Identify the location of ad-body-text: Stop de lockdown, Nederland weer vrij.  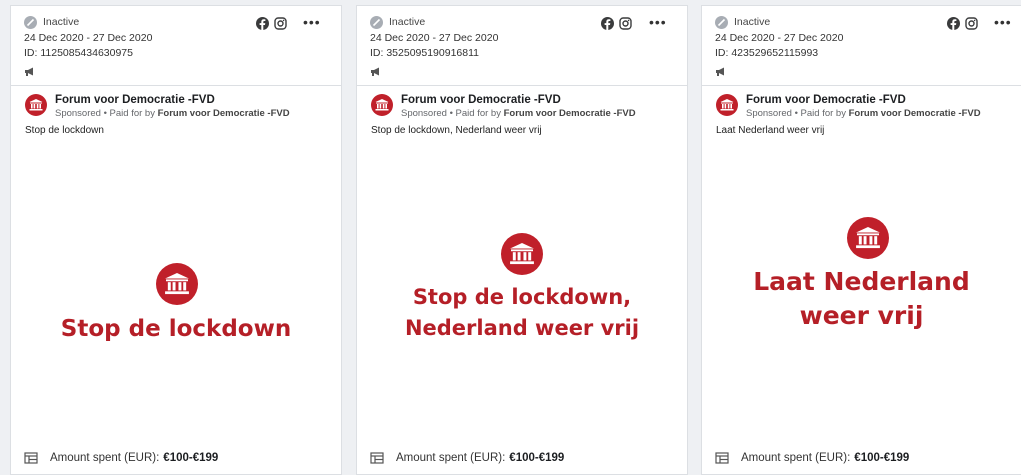
(456, 130).